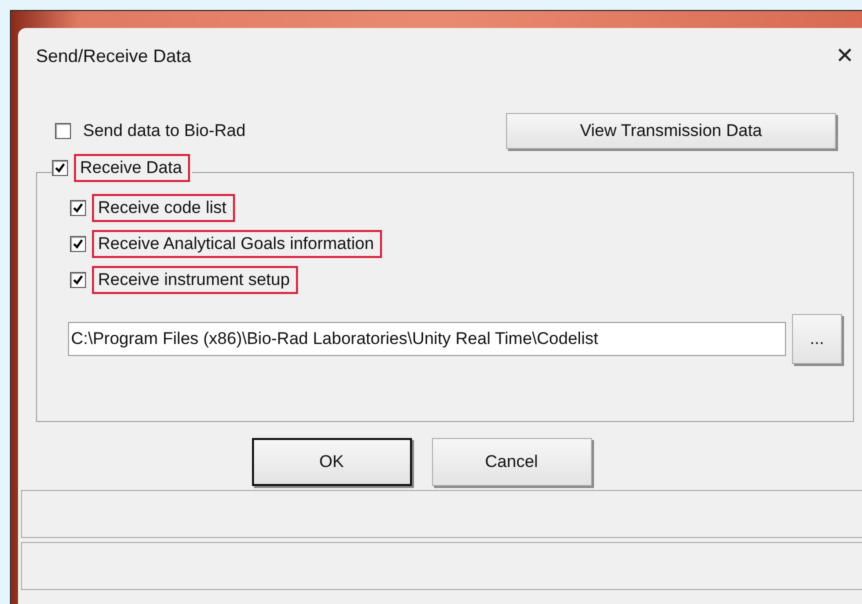 This screenshot has height=604, width=862. What do you see at coordinates (164, 131) in the screenshot?
I see `checkbox-label: Send data to Bio-Rad` at bounding box center [164, 131].